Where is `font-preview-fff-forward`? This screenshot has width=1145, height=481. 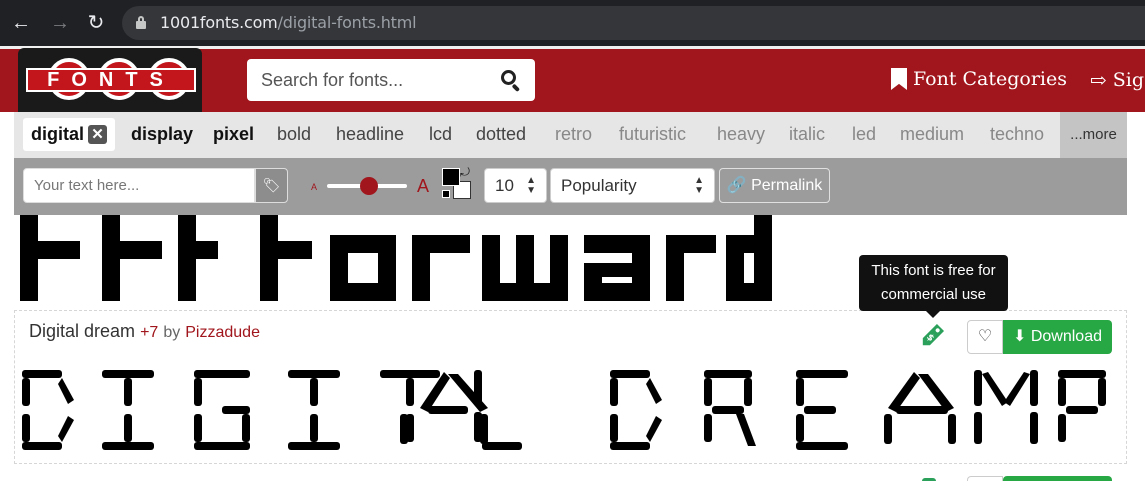 font-preview-fff-forward is located at coordinates (394, 259).